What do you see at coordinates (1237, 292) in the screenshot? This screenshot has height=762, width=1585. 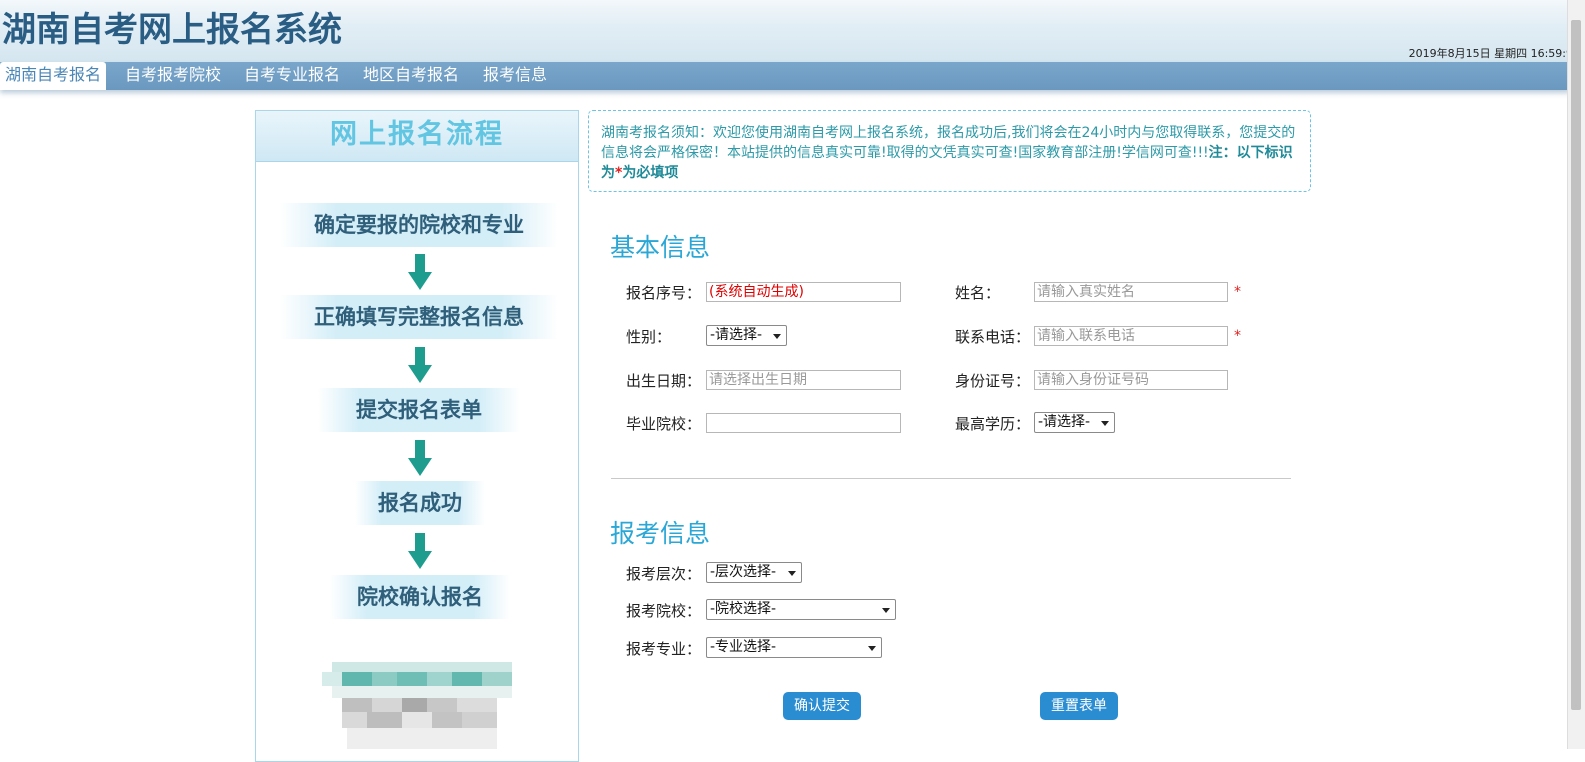 I see `name-required-mark: *` at bounding box center [1237, 292].